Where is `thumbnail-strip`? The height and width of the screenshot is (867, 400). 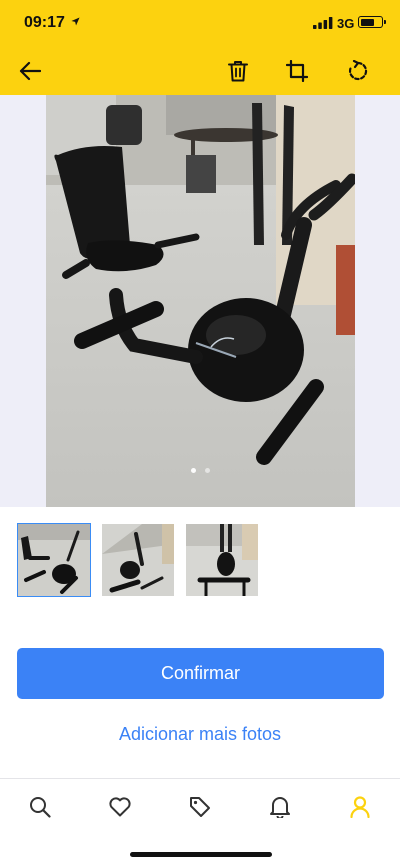
thumbnail-strip is located at coordinates (138, 560).